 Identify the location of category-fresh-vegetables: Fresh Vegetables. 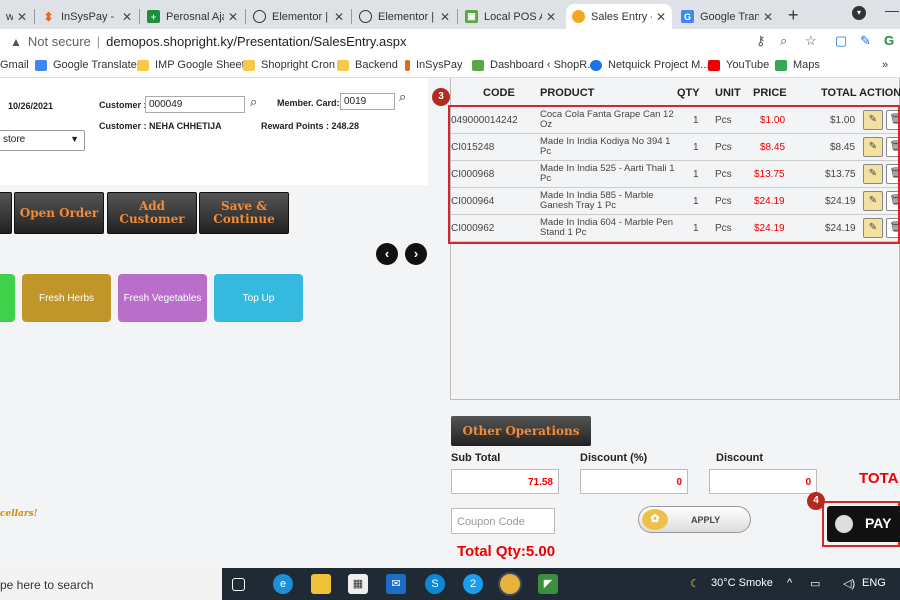
(162, 298).